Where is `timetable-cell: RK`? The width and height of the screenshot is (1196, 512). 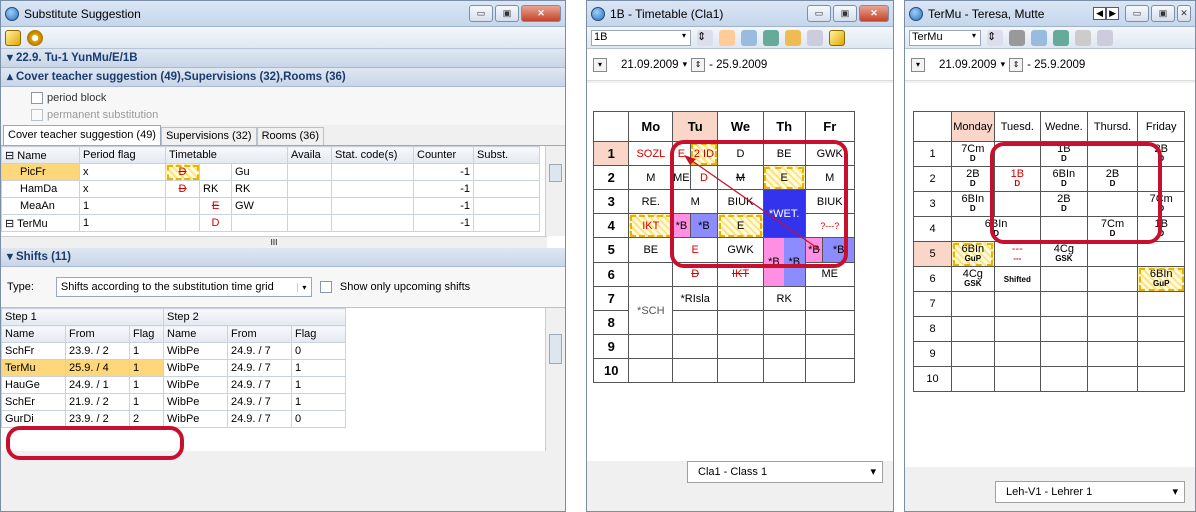
timetable-cell: RK is located at coordinates (259, 189).